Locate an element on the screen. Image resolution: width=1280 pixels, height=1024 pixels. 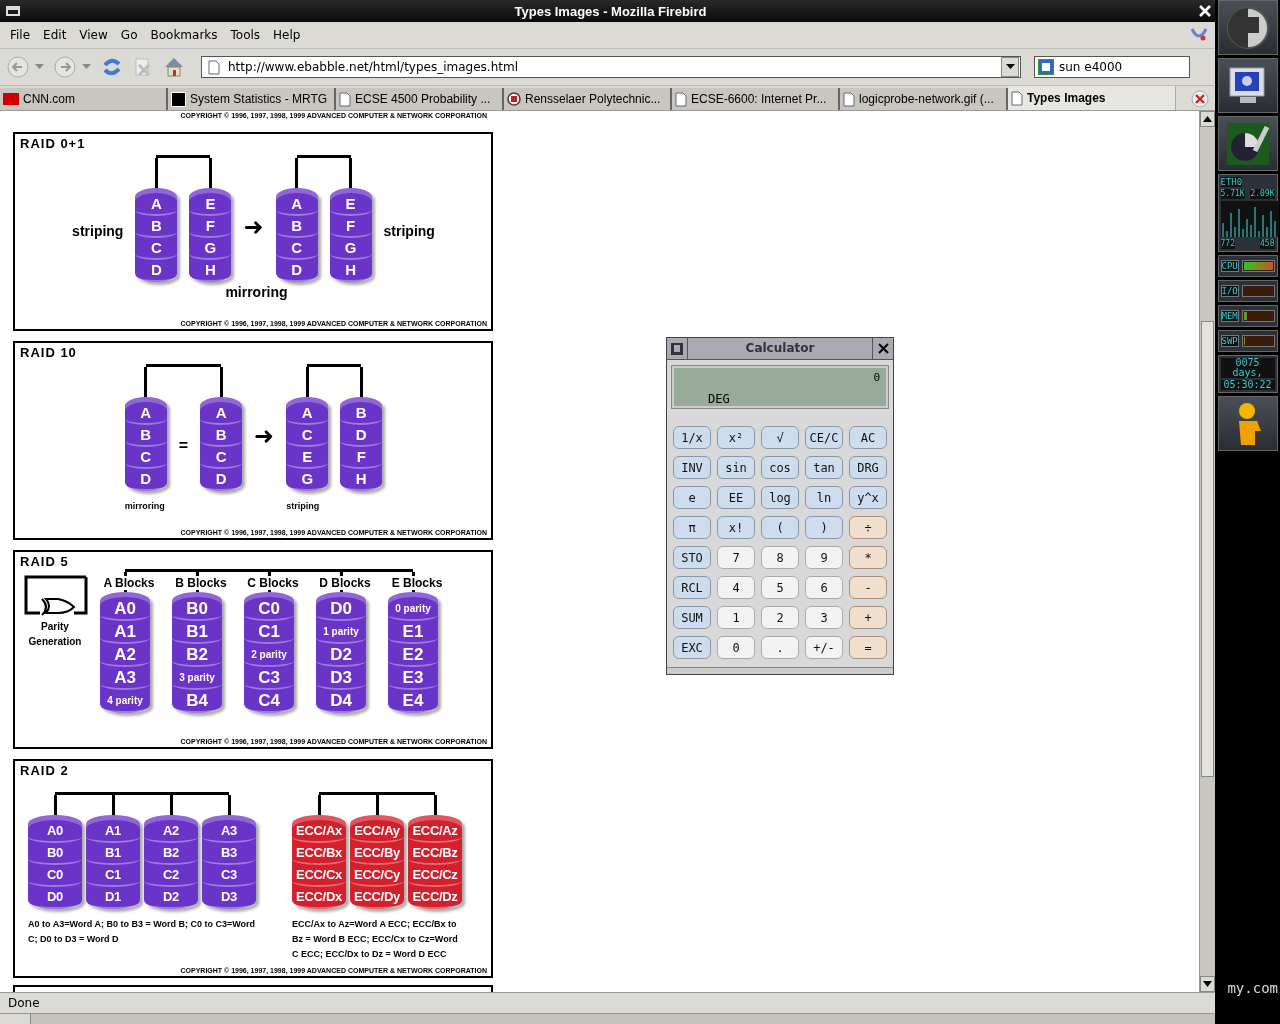
calculator-key: ) is located at coordinates (824, 527).